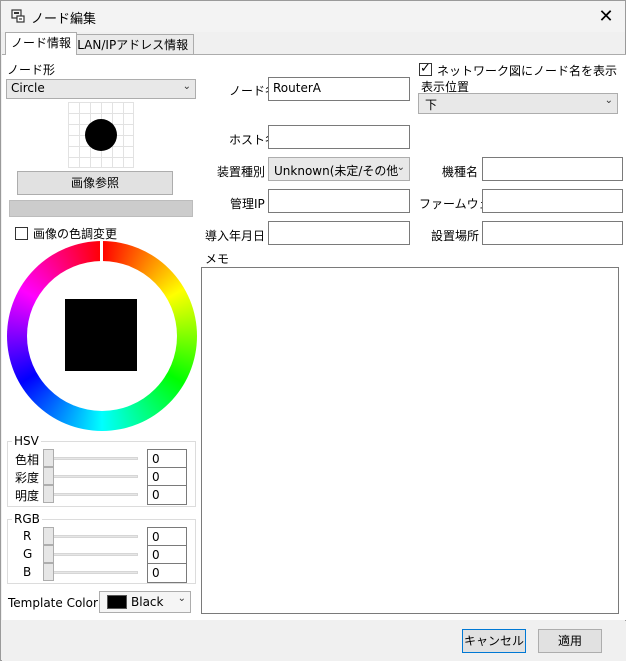 The height and width of the screenshot is (661, 626). I want to click on shape-select: Circle ⌄, so click(101, 89).